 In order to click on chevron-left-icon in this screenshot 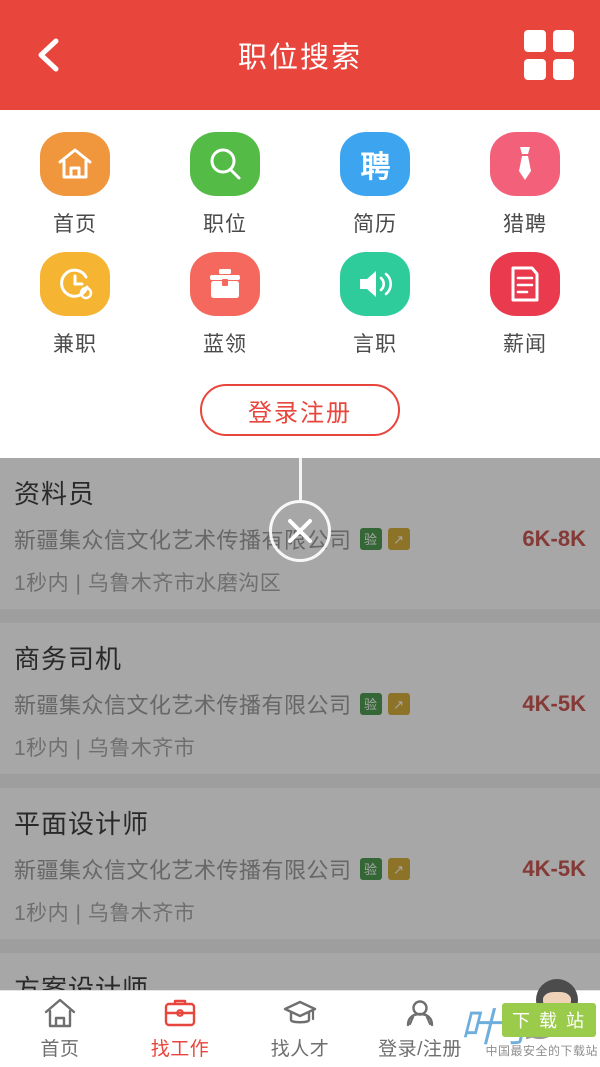, I will do `click(48, 55)`.